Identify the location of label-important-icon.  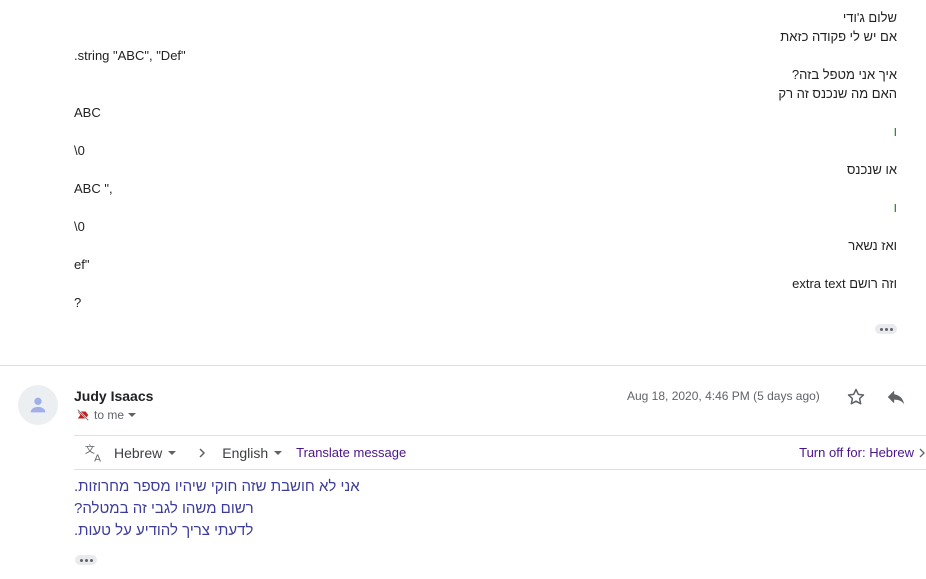
(83, 415).